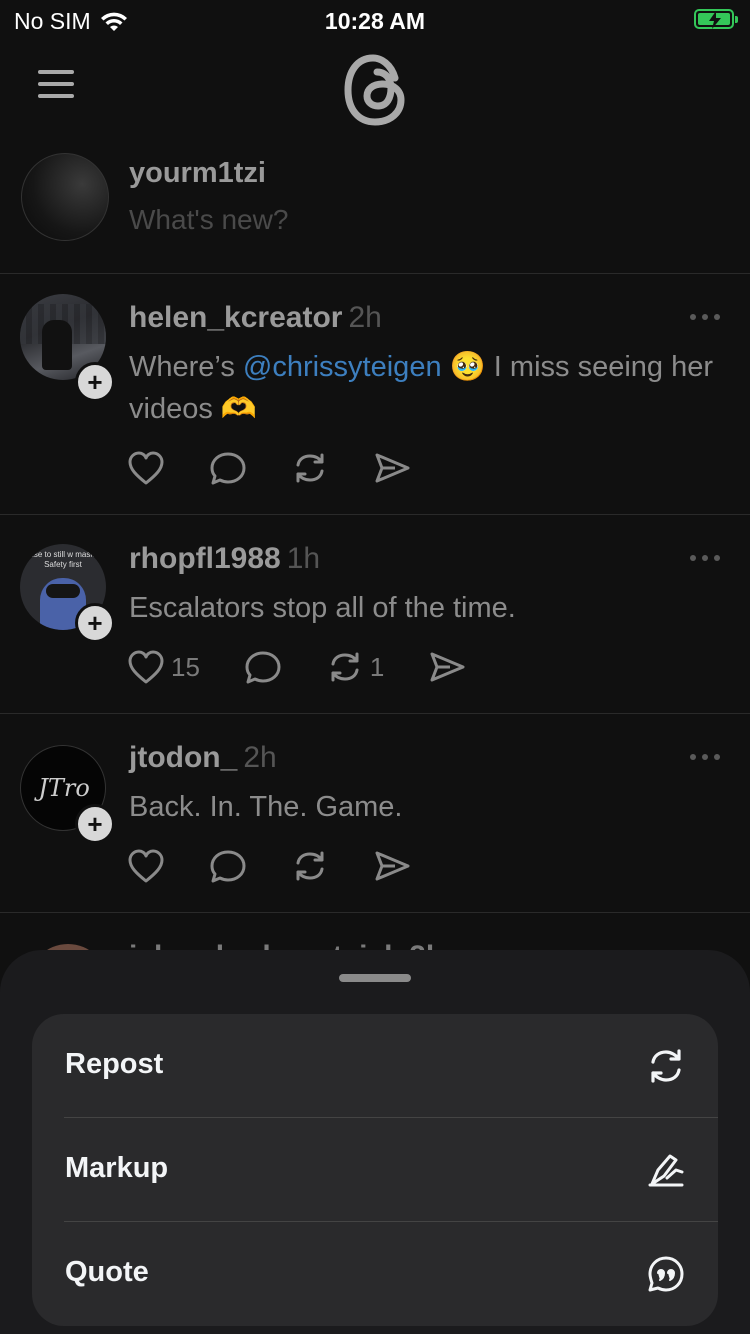 This screenshot has width=750, height=1334. I want to click on post-username: rhopfl1988, so click(205, 558).